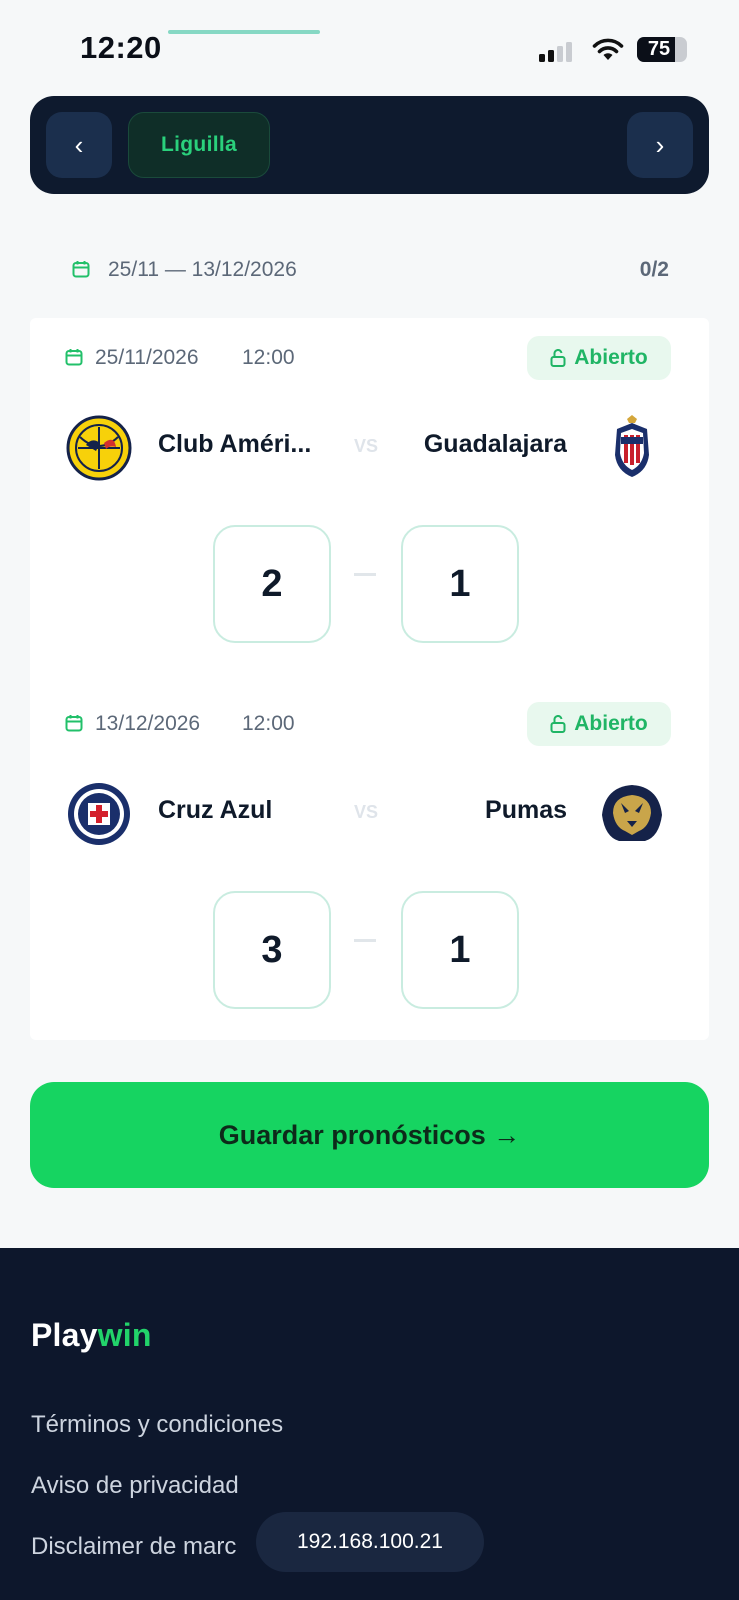 The image size is (739, 1600). Describe the element at coordinates (157, 1425) in the screenshot. I see `terms-link: Términos y condiciones` at that location.